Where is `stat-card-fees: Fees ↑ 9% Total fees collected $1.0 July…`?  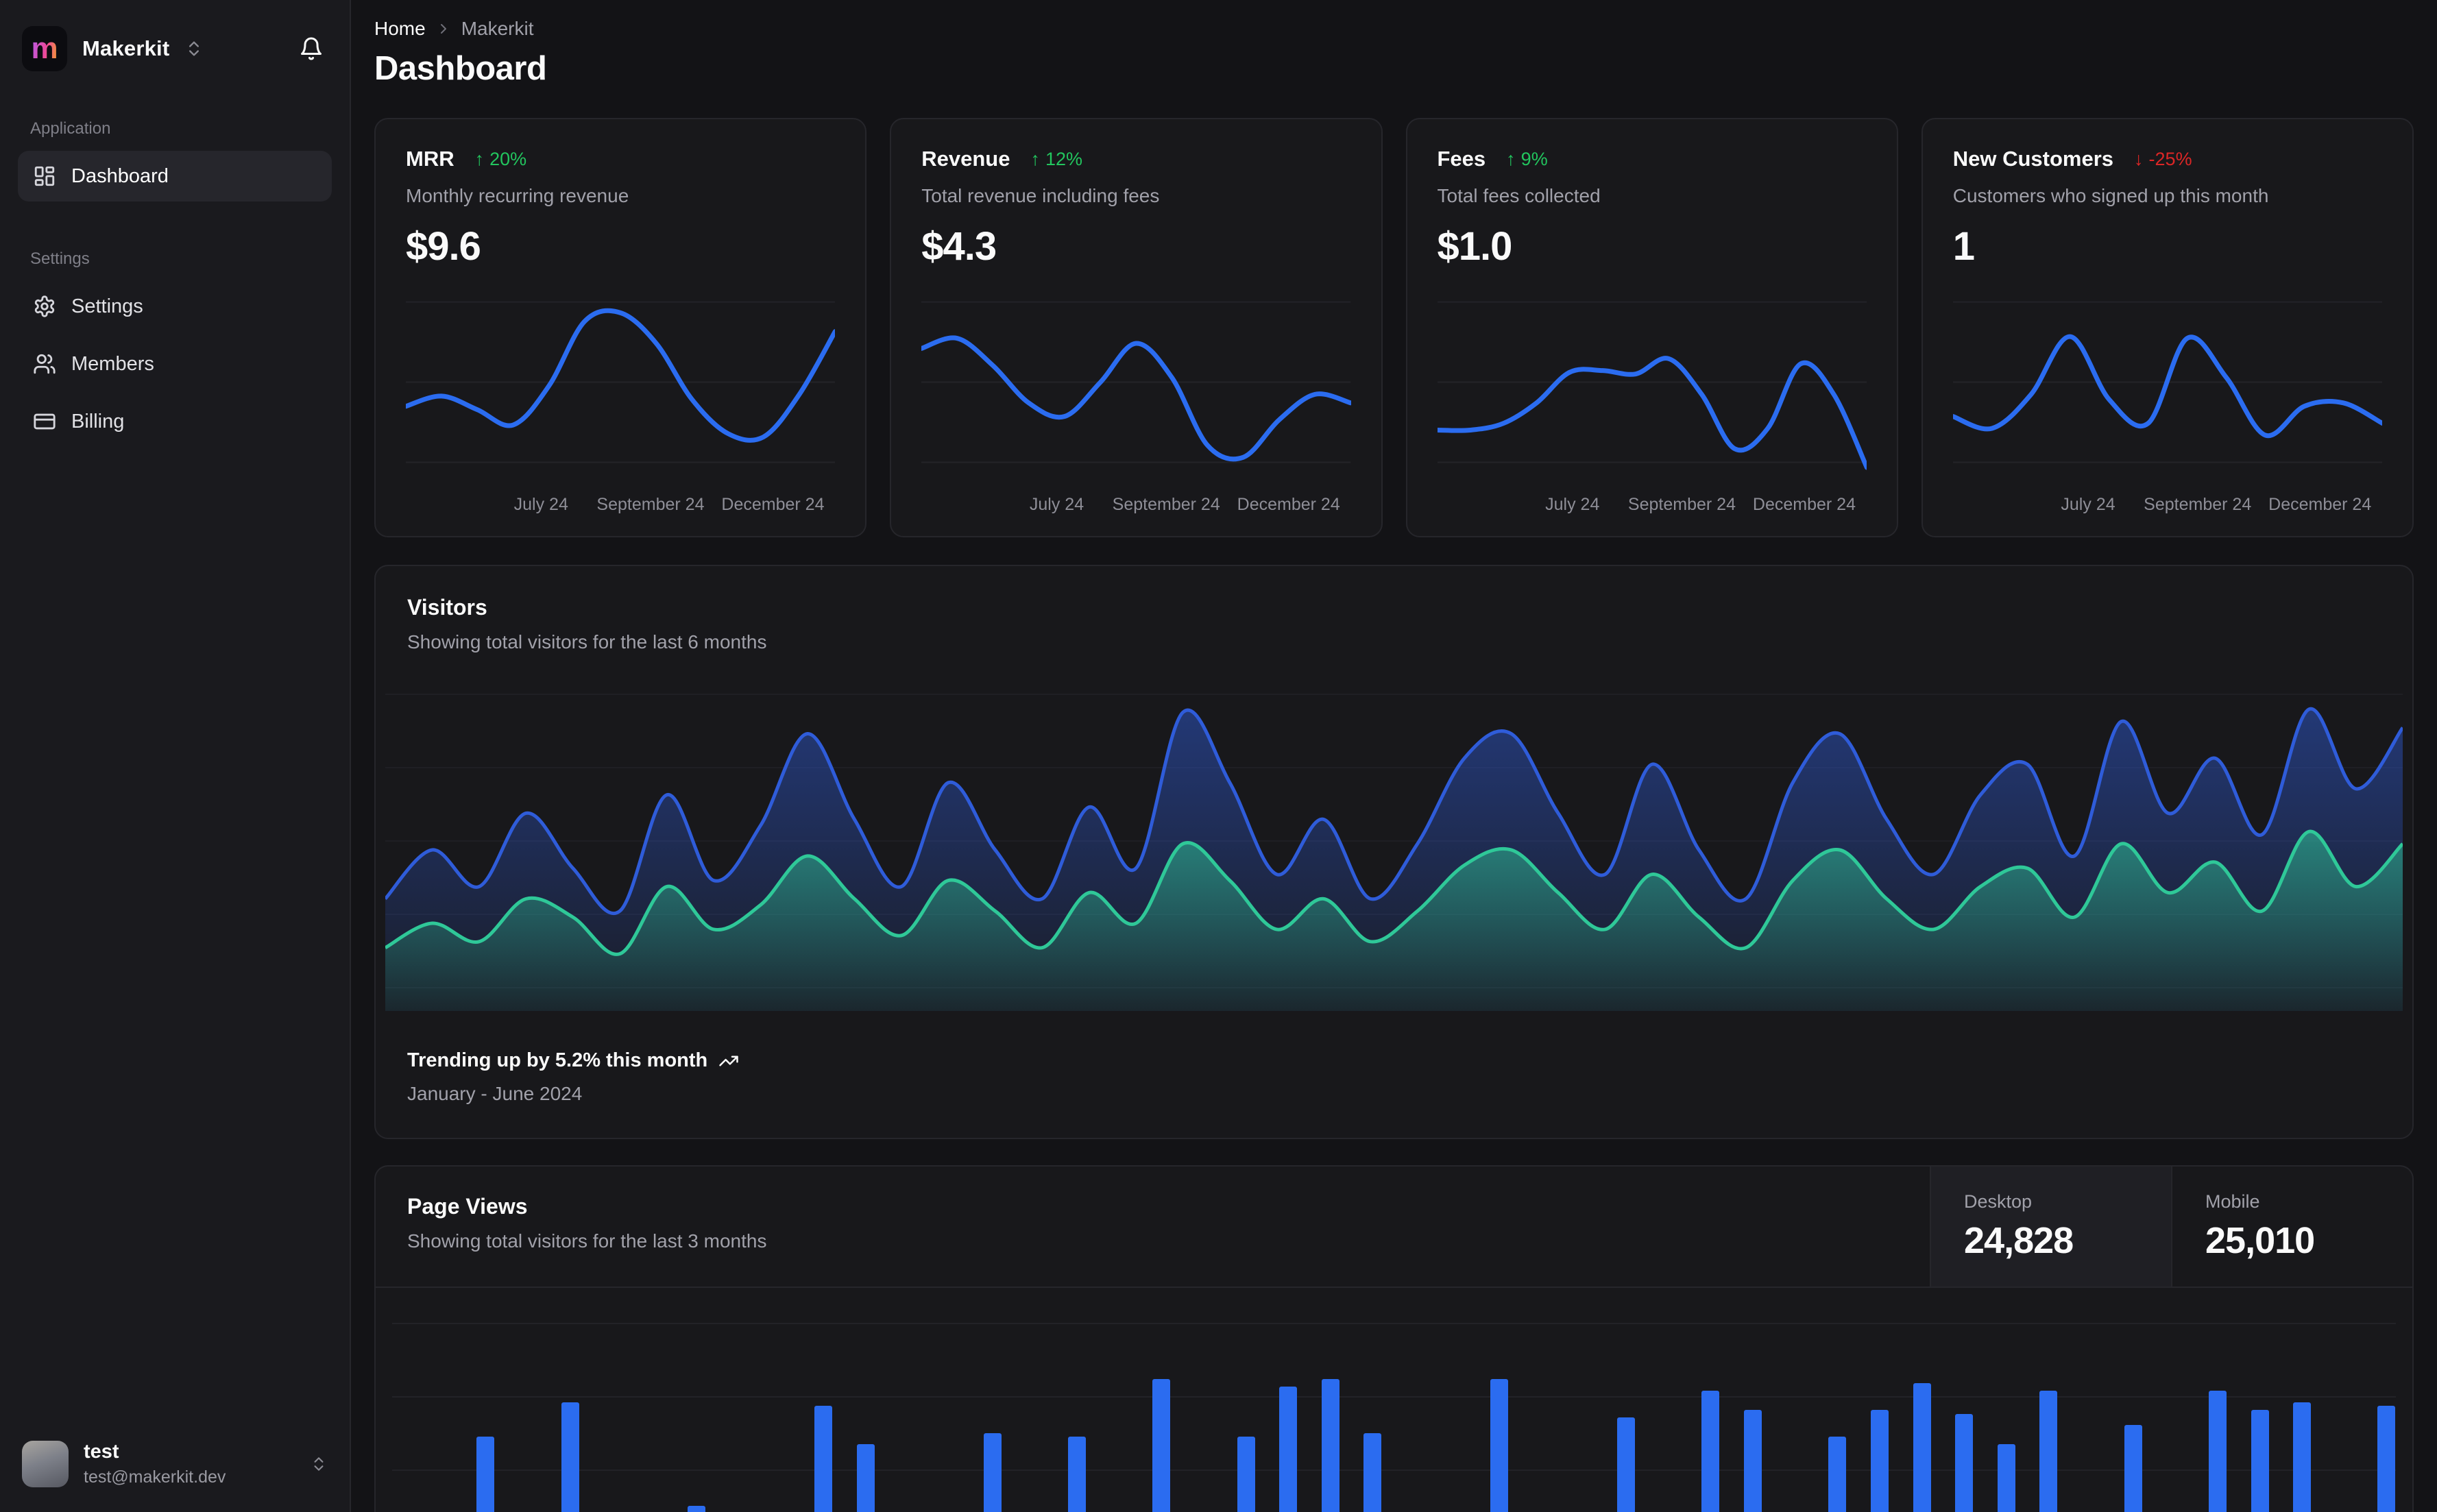 stat-card-fees: Fees ↑ 9% Total fees collected $1.0 July… is located at coordinates (1651, 328).